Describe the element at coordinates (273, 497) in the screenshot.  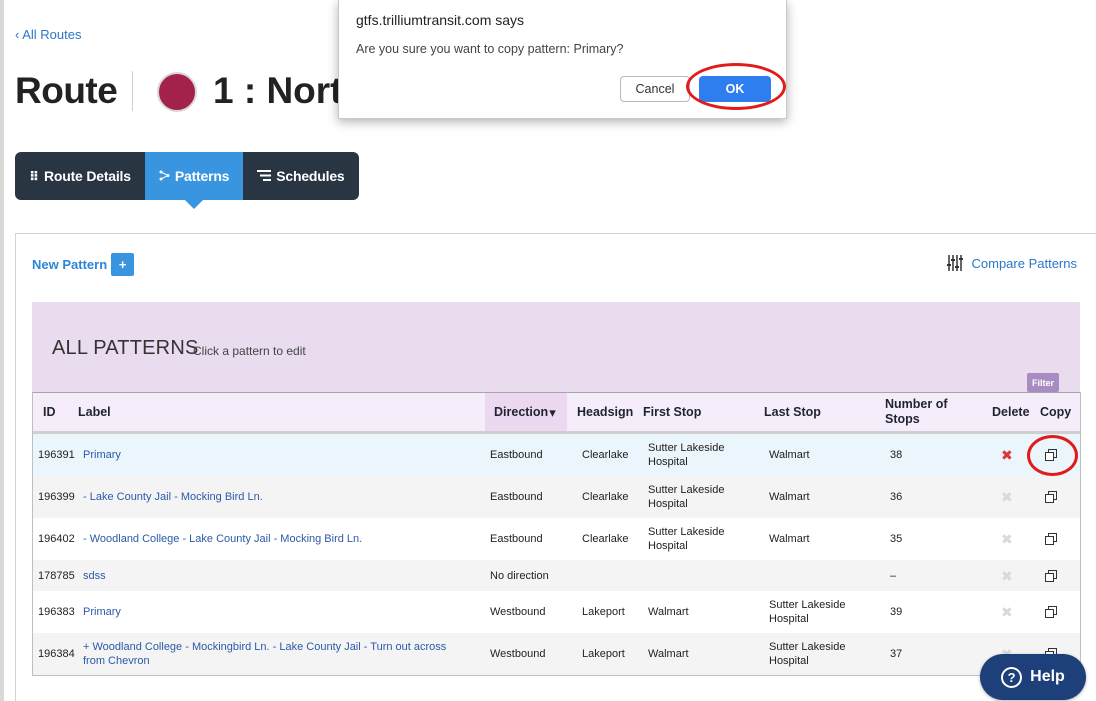
I see `pattern-label-link: - Lake County Jail - Mocking Bird Ln.` at that location.